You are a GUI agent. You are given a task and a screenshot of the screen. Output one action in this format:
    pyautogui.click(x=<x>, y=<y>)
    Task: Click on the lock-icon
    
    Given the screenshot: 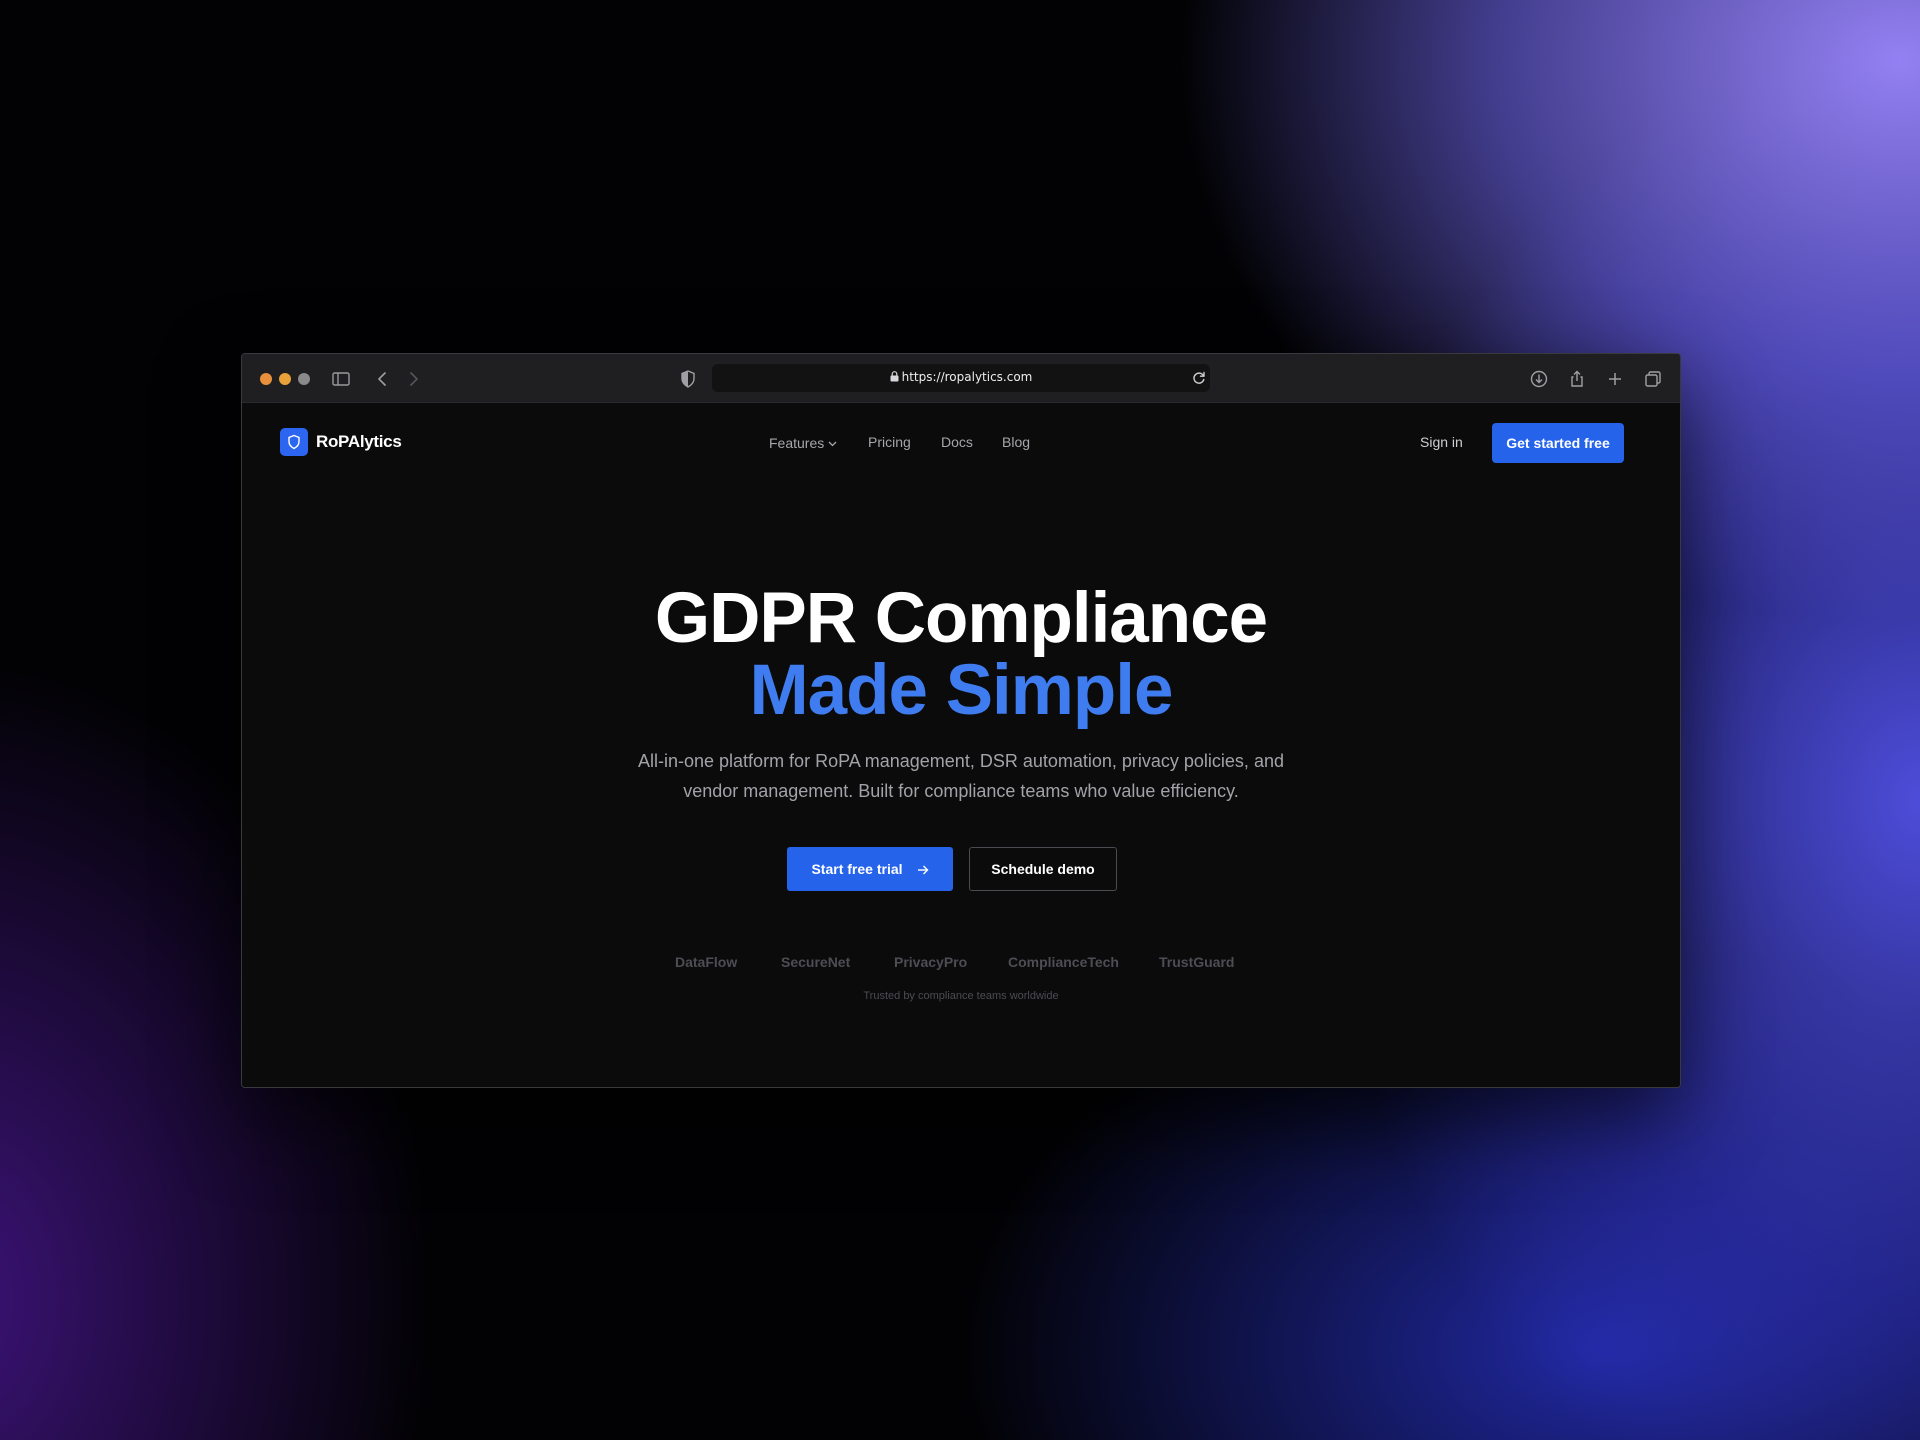 What is the action you would take?
    pyautogui.click(x=894, y=378)
    